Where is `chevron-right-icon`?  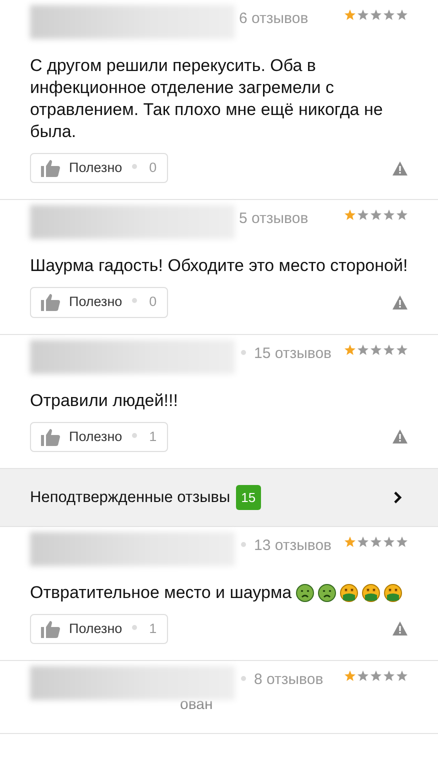
chevron-right-icon is located at coordinates (397, 497).